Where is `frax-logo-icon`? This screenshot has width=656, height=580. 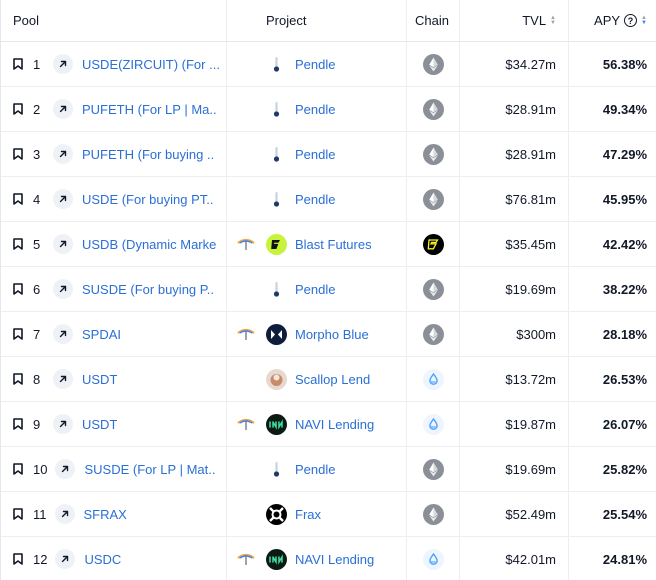 frax-logo-icon is located at coordinates (276, 514).